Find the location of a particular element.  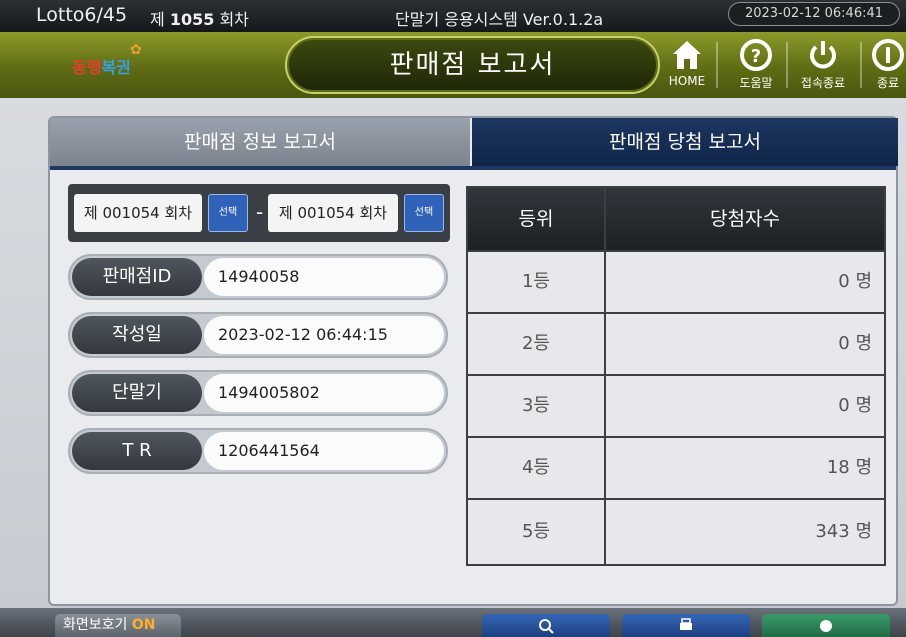

logout-label: 접속종료 is located at coordinates (823, 83).